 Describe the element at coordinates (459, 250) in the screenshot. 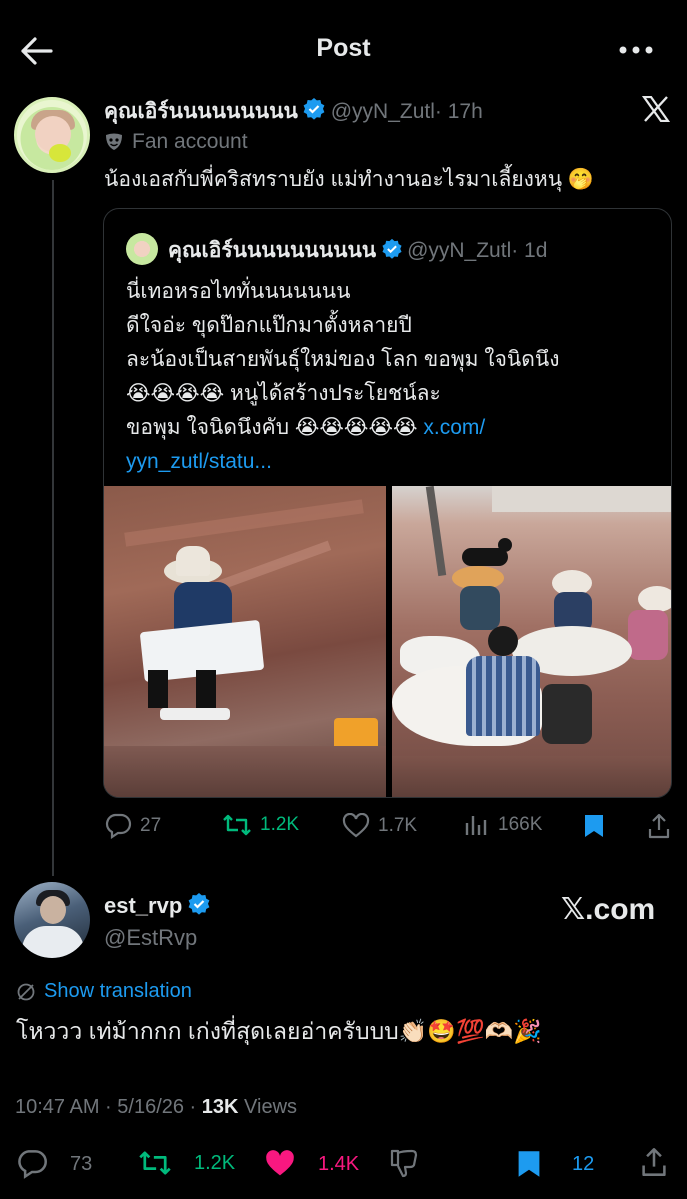

I see `quoted-author-handle: @yyN_Zutl` at that location.